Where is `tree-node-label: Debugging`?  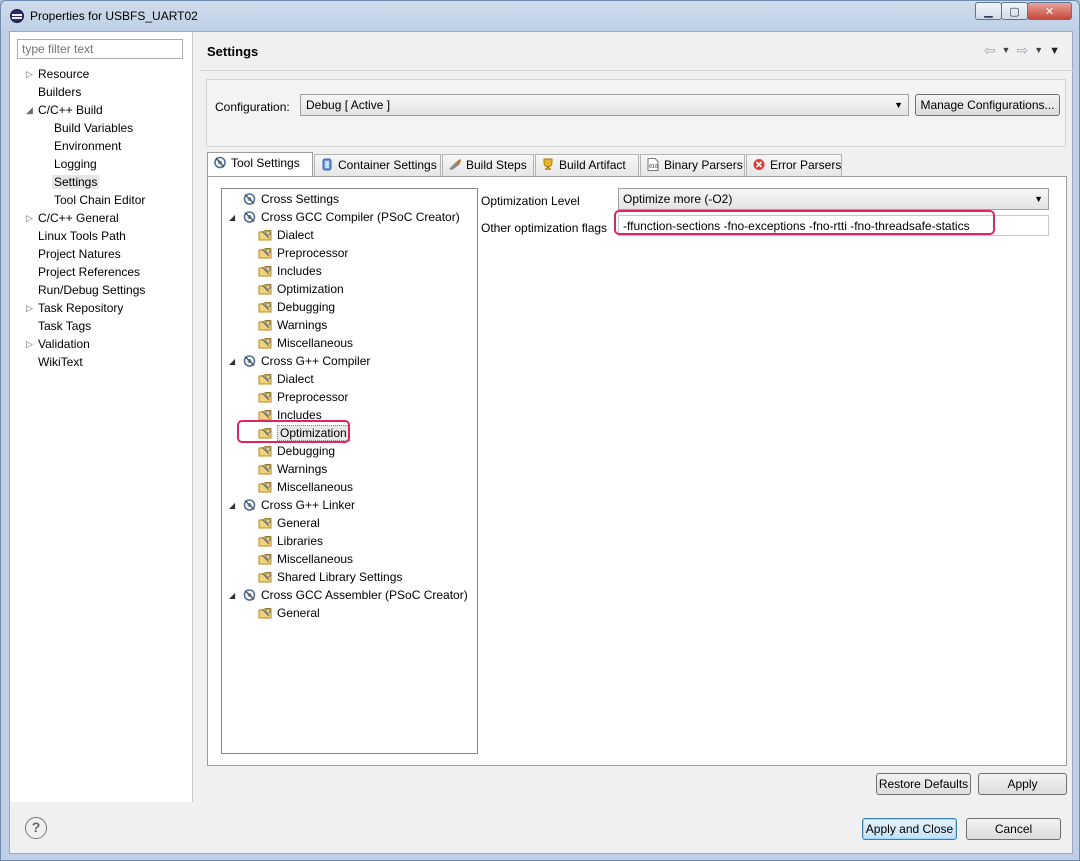 tree-node-label: Debugging is located at coordinates (306, 451).